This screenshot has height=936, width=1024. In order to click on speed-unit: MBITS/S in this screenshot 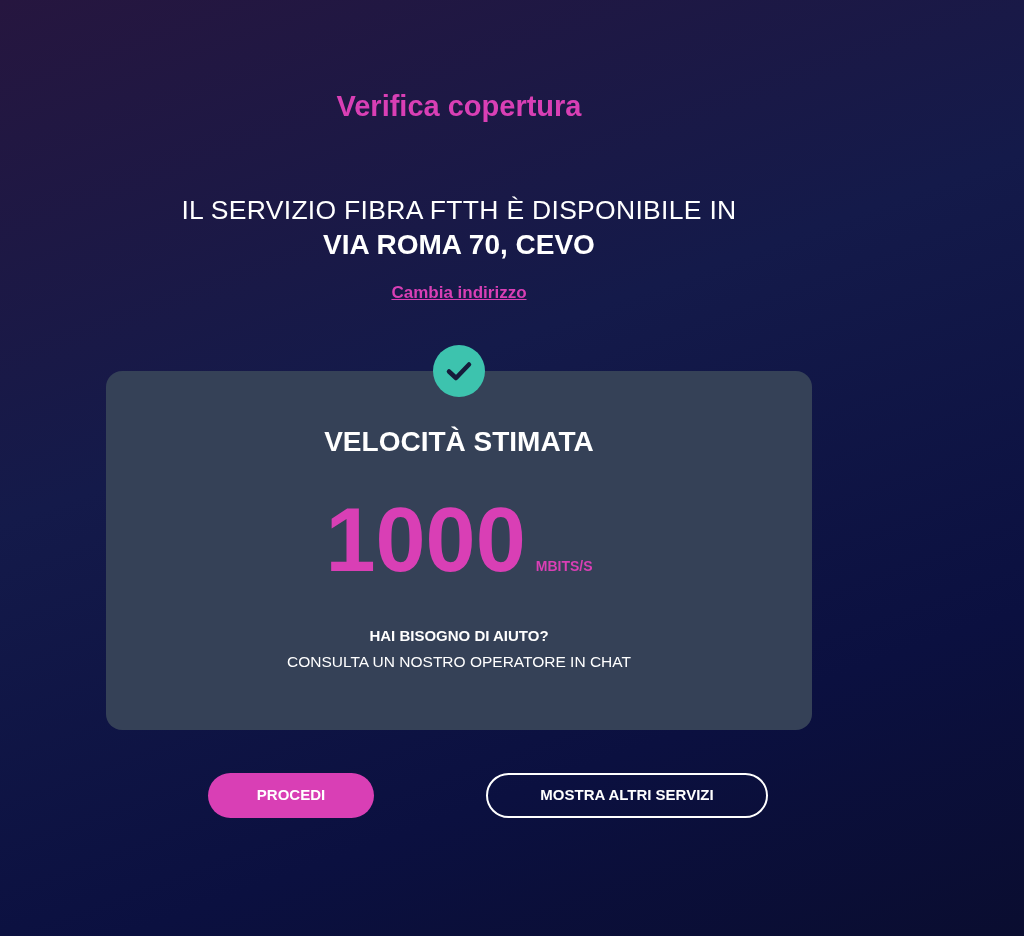, I will do `click(564, 566)`.